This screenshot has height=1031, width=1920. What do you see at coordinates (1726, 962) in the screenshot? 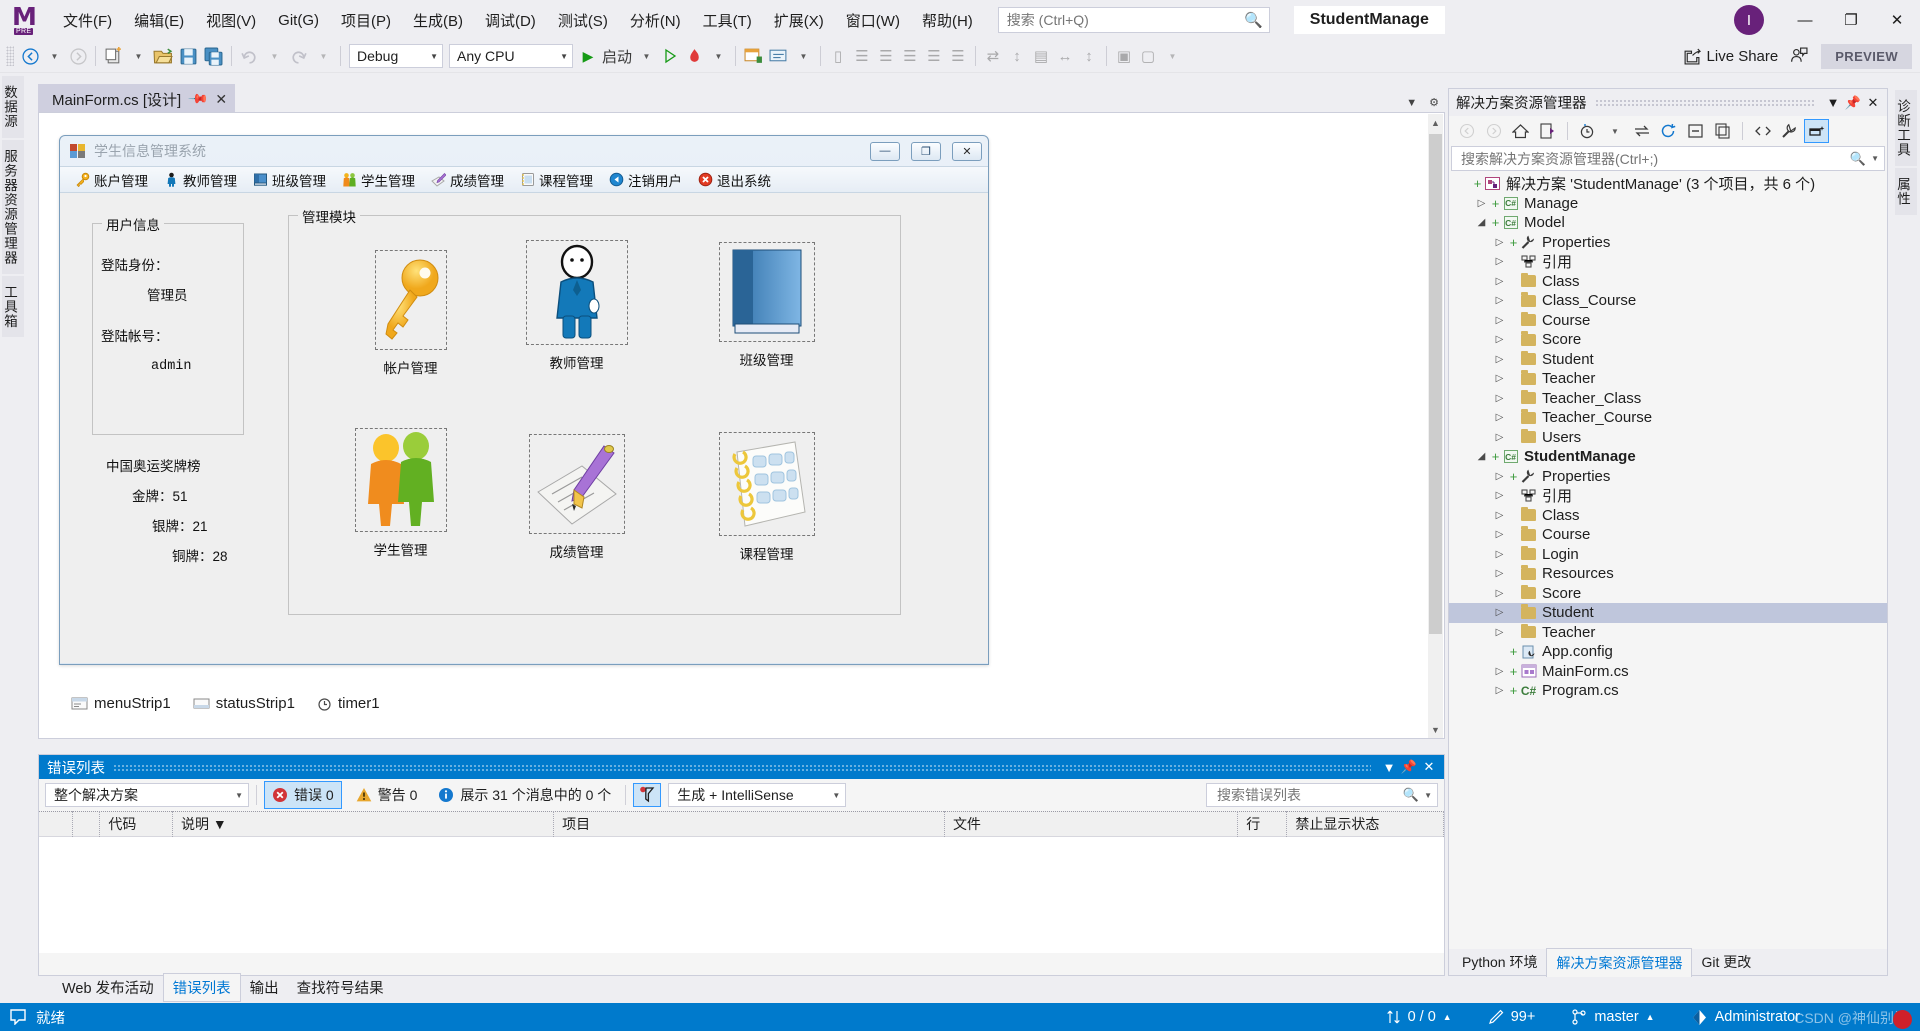
I see `tab-git-changes: Git 更改` at bounding box center [1726, 962].